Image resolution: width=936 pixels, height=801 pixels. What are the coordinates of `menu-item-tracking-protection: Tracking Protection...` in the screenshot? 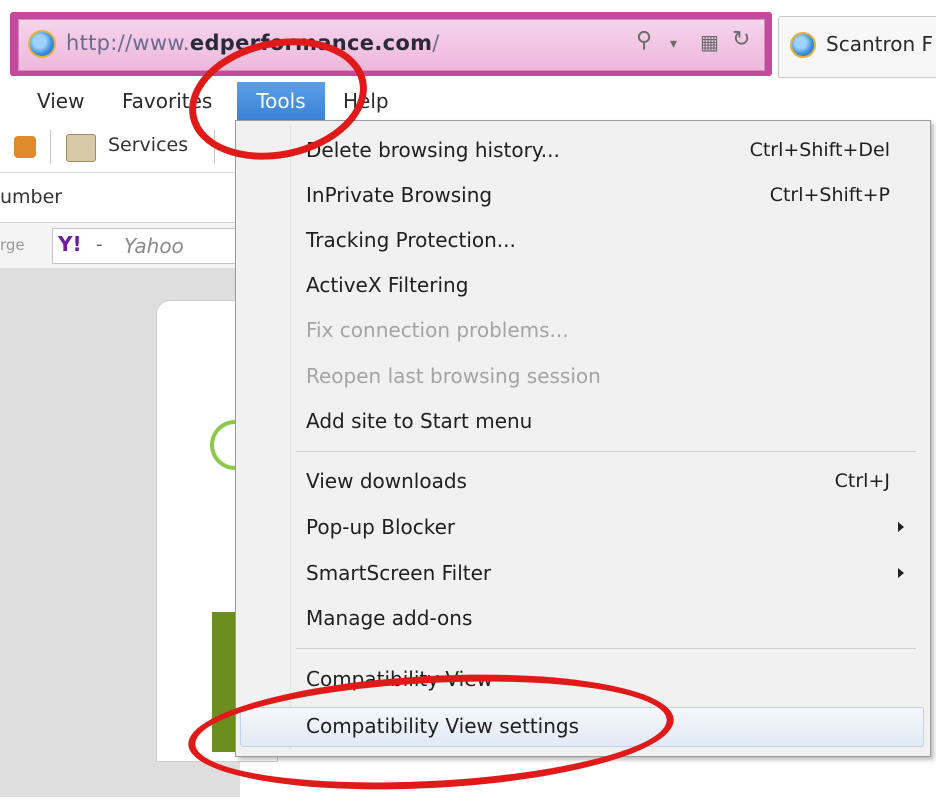 It's located at (411, 240).